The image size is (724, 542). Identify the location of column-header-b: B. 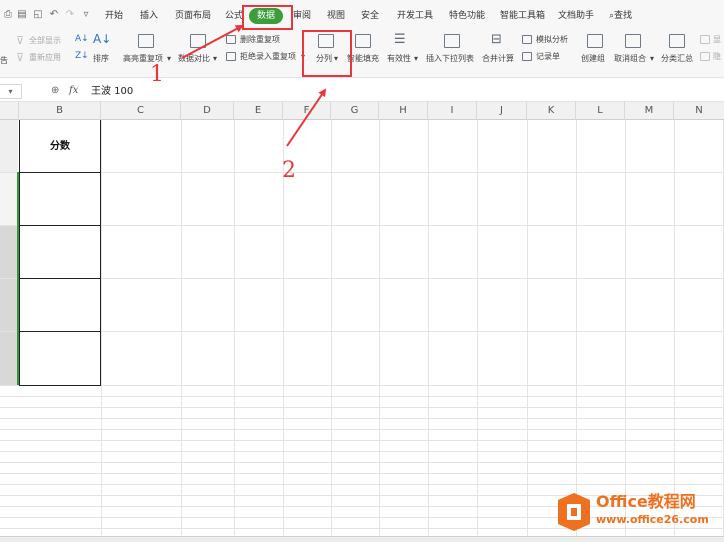
(60, 111).